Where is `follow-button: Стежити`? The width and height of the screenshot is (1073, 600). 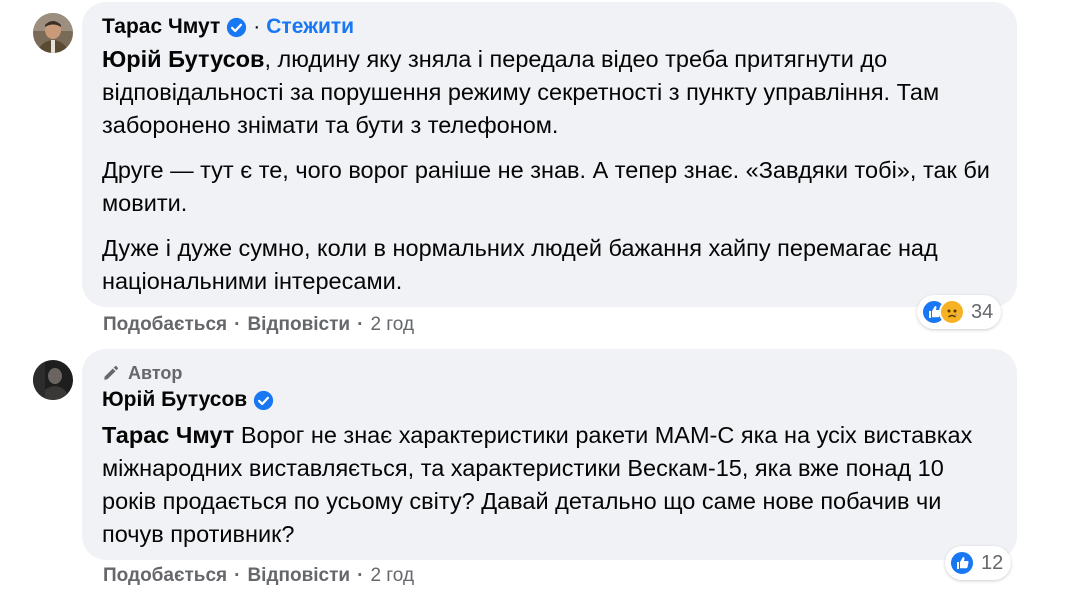
follow-button: Стежити is located at coordinates (310, 27).